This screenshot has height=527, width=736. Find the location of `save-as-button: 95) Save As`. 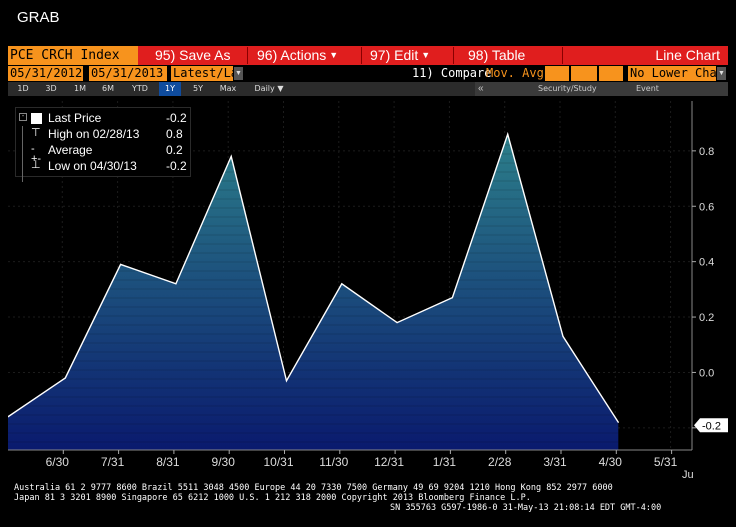

save-as-button: 95) Save As is located at coordinates (193, 55).